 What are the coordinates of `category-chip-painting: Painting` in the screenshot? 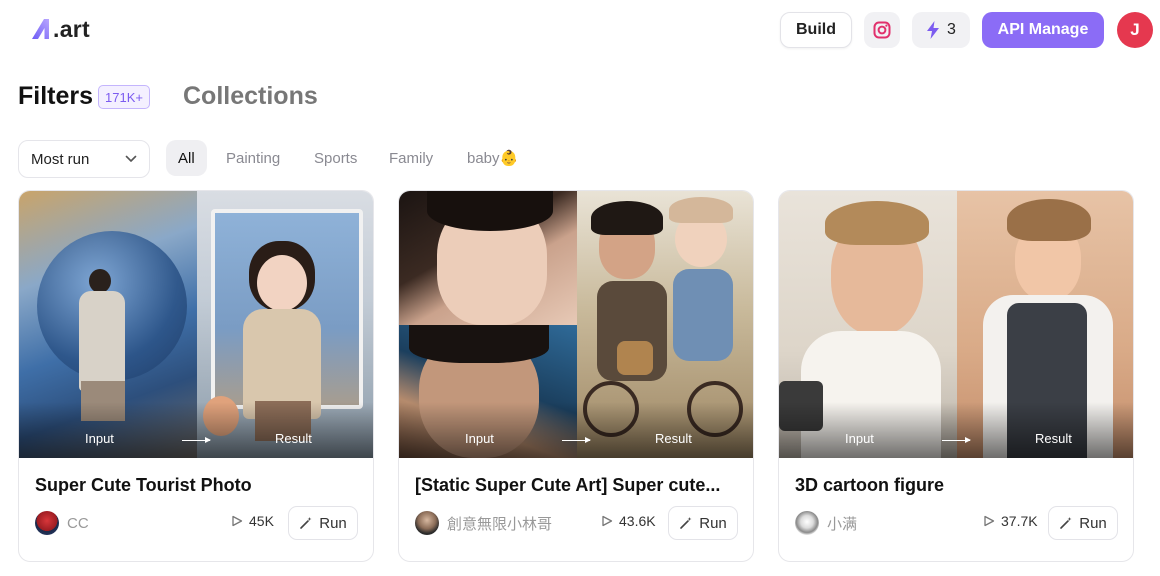 It's located at (253, 158).